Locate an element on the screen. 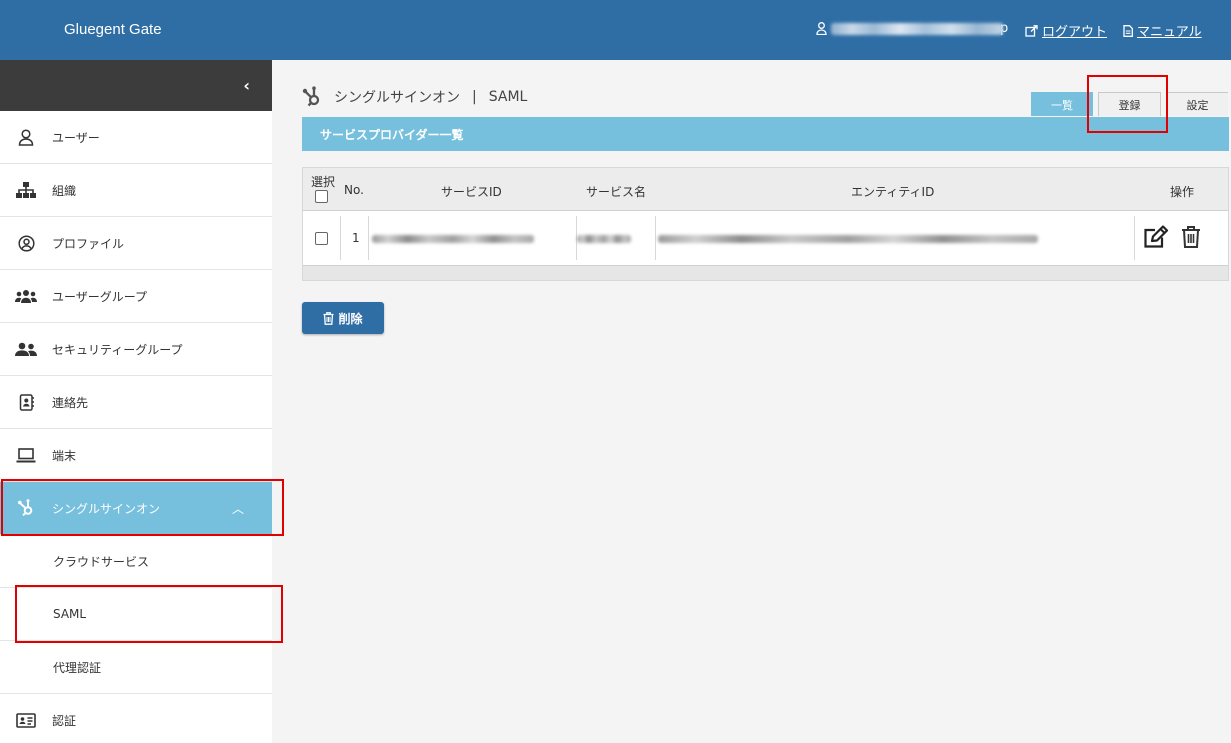  tab-bar: 一覧 登録 設定 is located at coordinates (1127, 104).